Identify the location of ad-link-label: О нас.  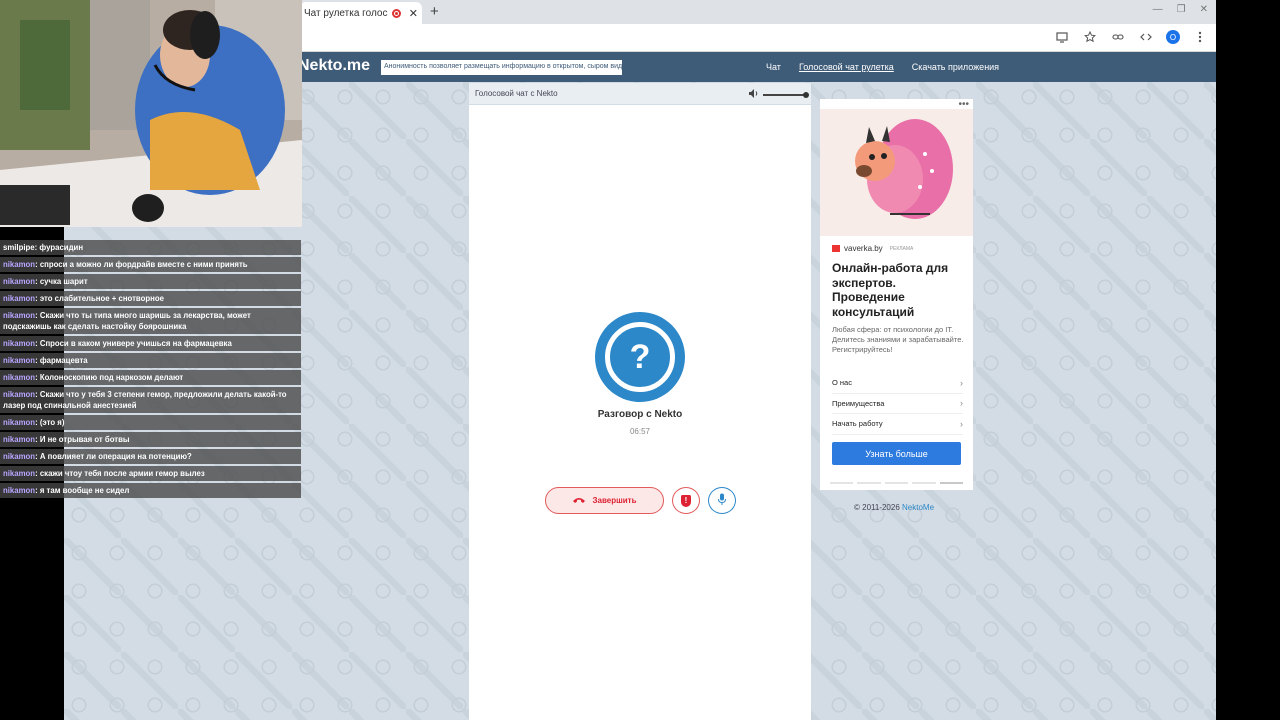
(842, 383).